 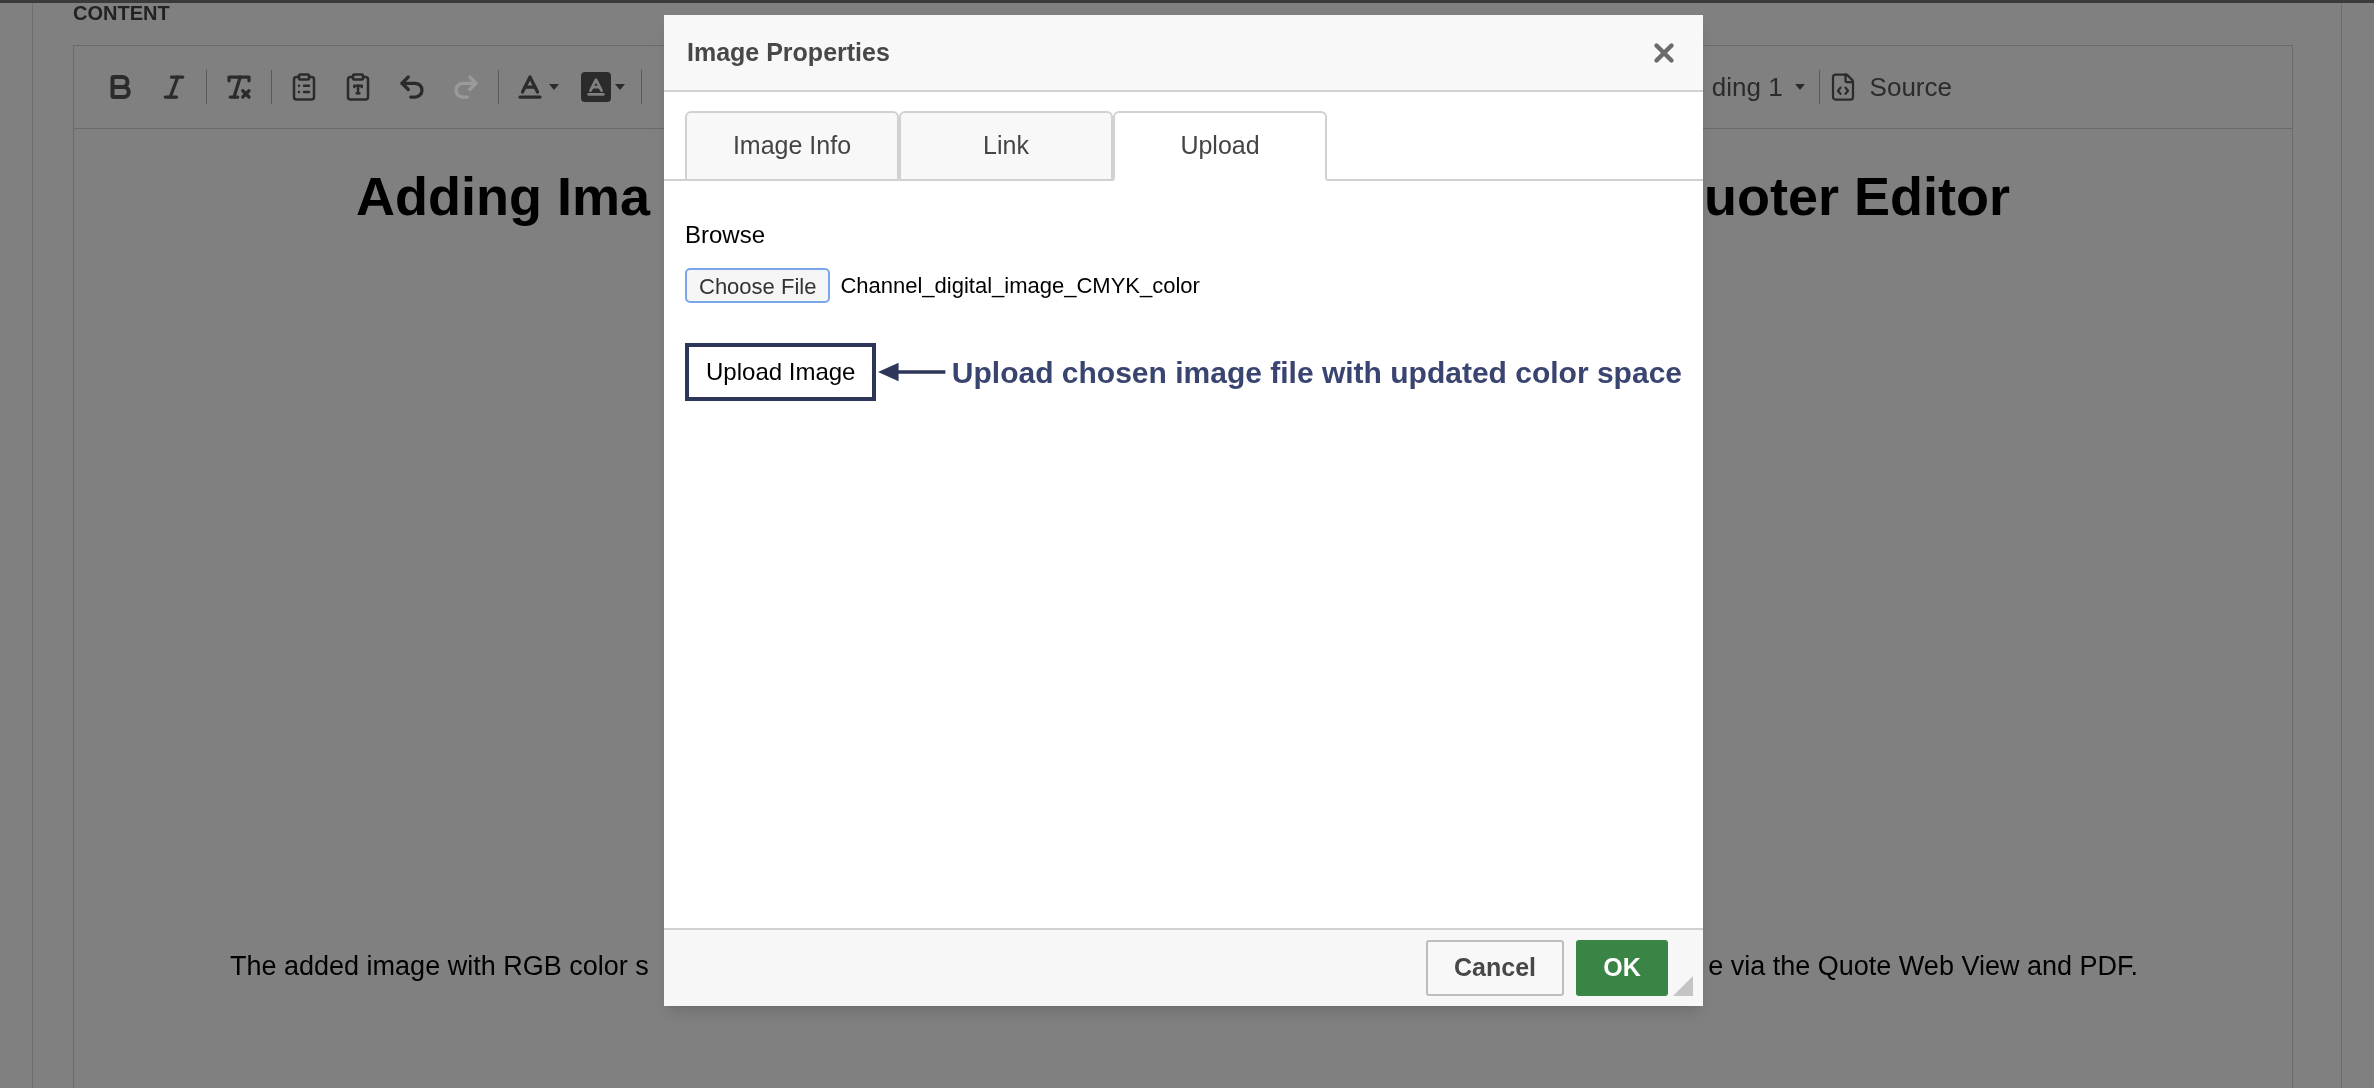 I want to click on browse-label: Browse, so click(x=726, y=235).